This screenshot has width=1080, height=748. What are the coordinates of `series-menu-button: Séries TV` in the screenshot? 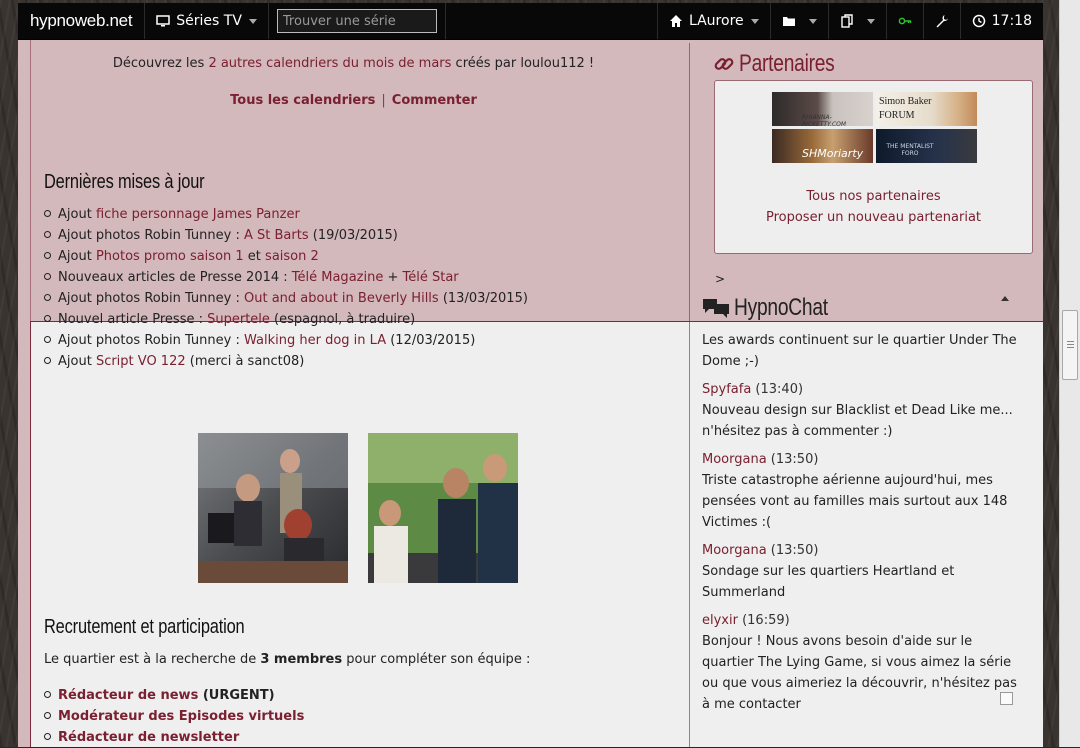 It's located at (207, 21).